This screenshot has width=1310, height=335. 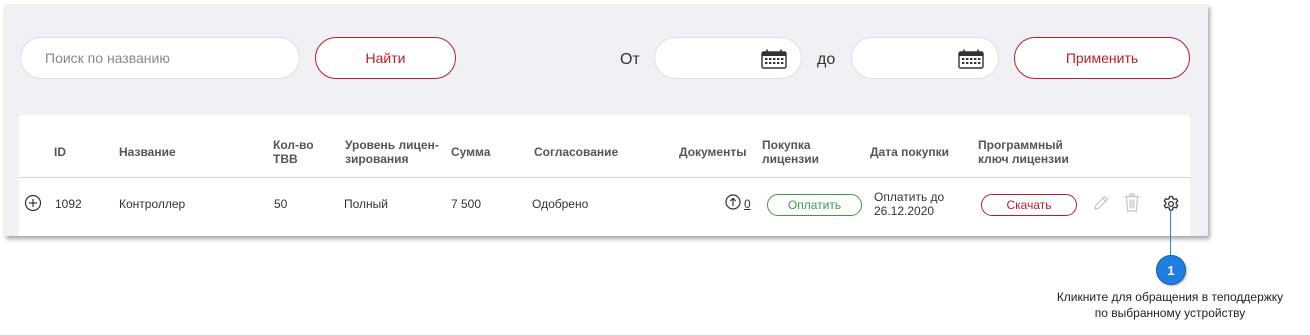 I want to click on search-input, so click(x=160, y=58).